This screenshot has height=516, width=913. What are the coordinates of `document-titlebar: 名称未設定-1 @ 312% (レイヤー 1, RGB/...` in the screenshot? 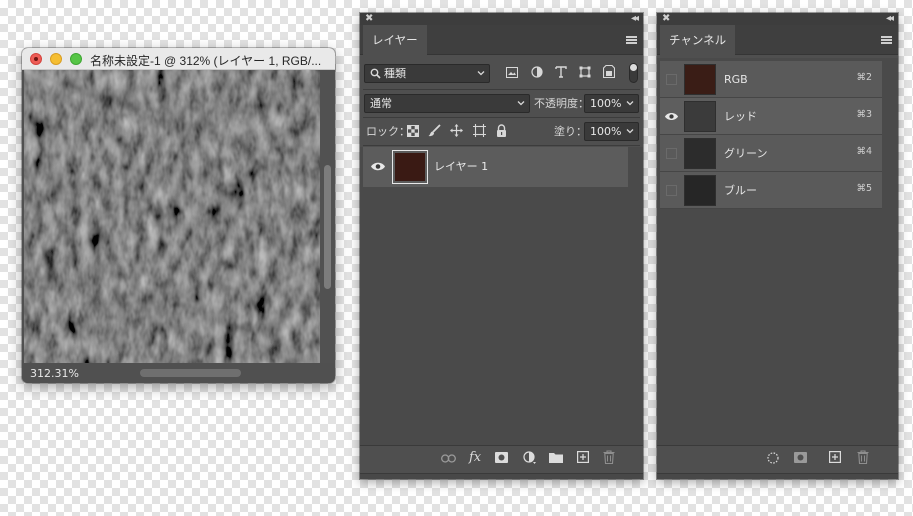 It's located at (178, 59).